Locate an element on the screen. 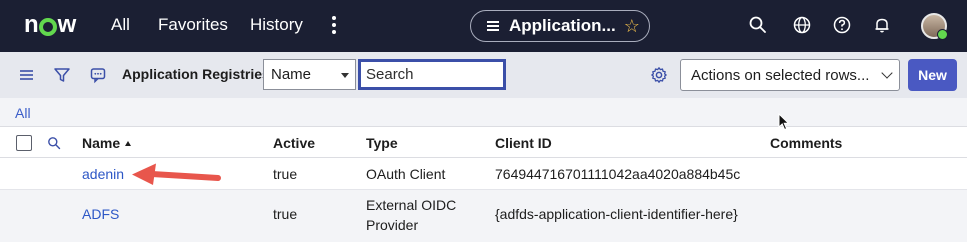  search-icon is located at coordinates (758, 25).